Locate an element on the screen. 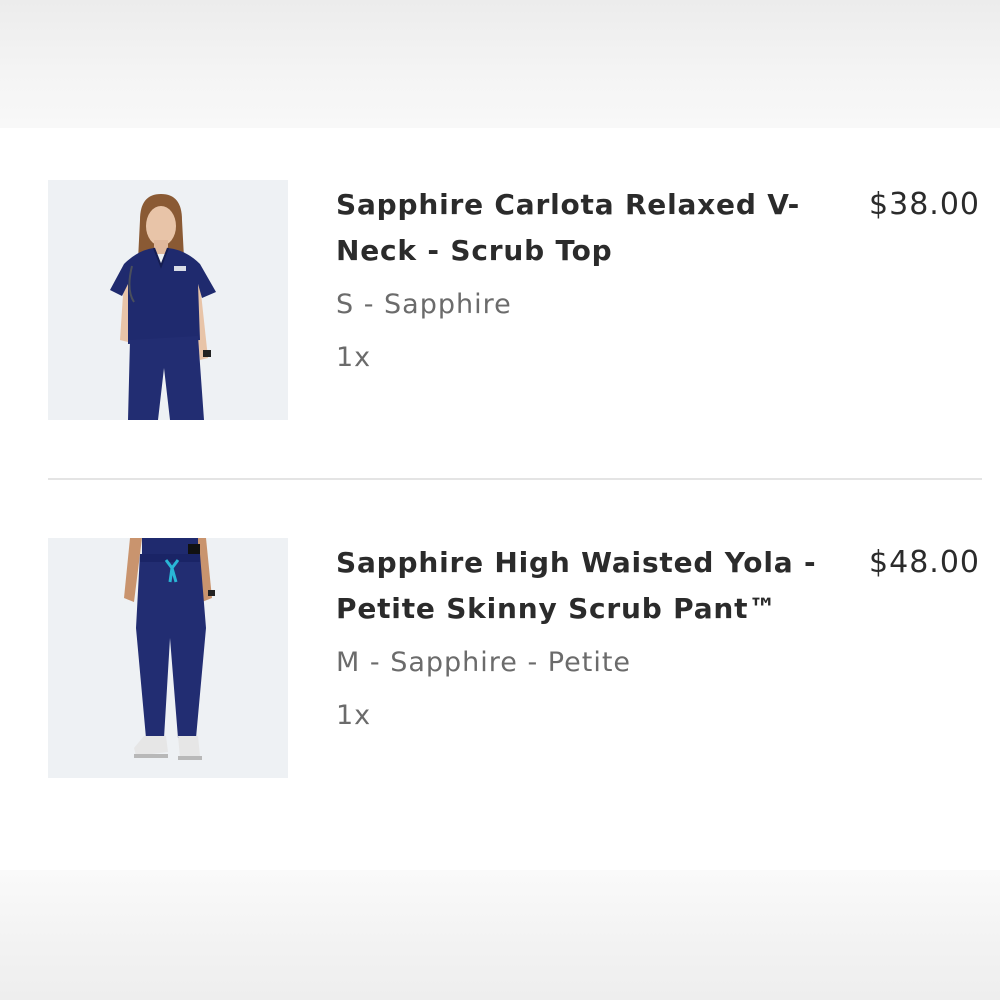 This screenshot has height=1000, width=1000. product-price: $38.00 is located at coordinates (924, 204).